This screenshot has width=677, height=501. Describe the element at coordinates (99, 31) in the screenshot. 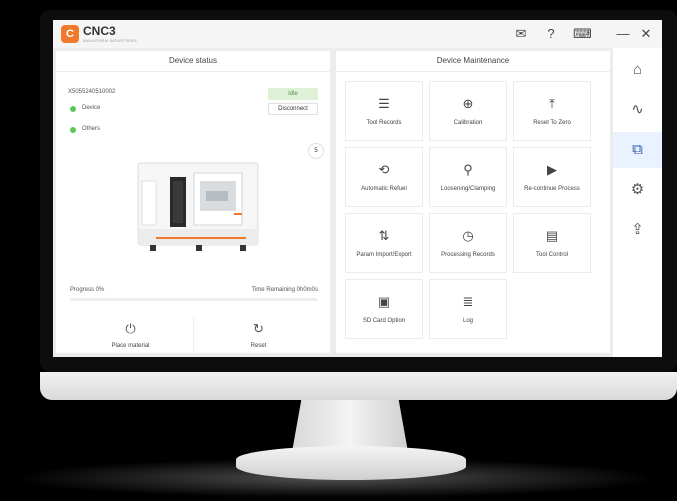

I see `app-title: CNC3` at that location.